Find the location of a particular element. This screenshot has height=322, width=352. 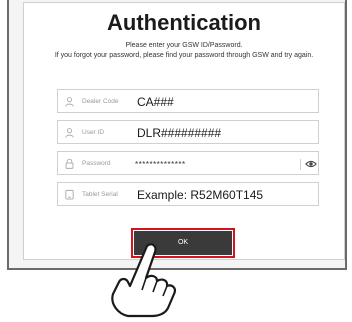

user-id-value: DLR######### is located at coordinates (179, 133).